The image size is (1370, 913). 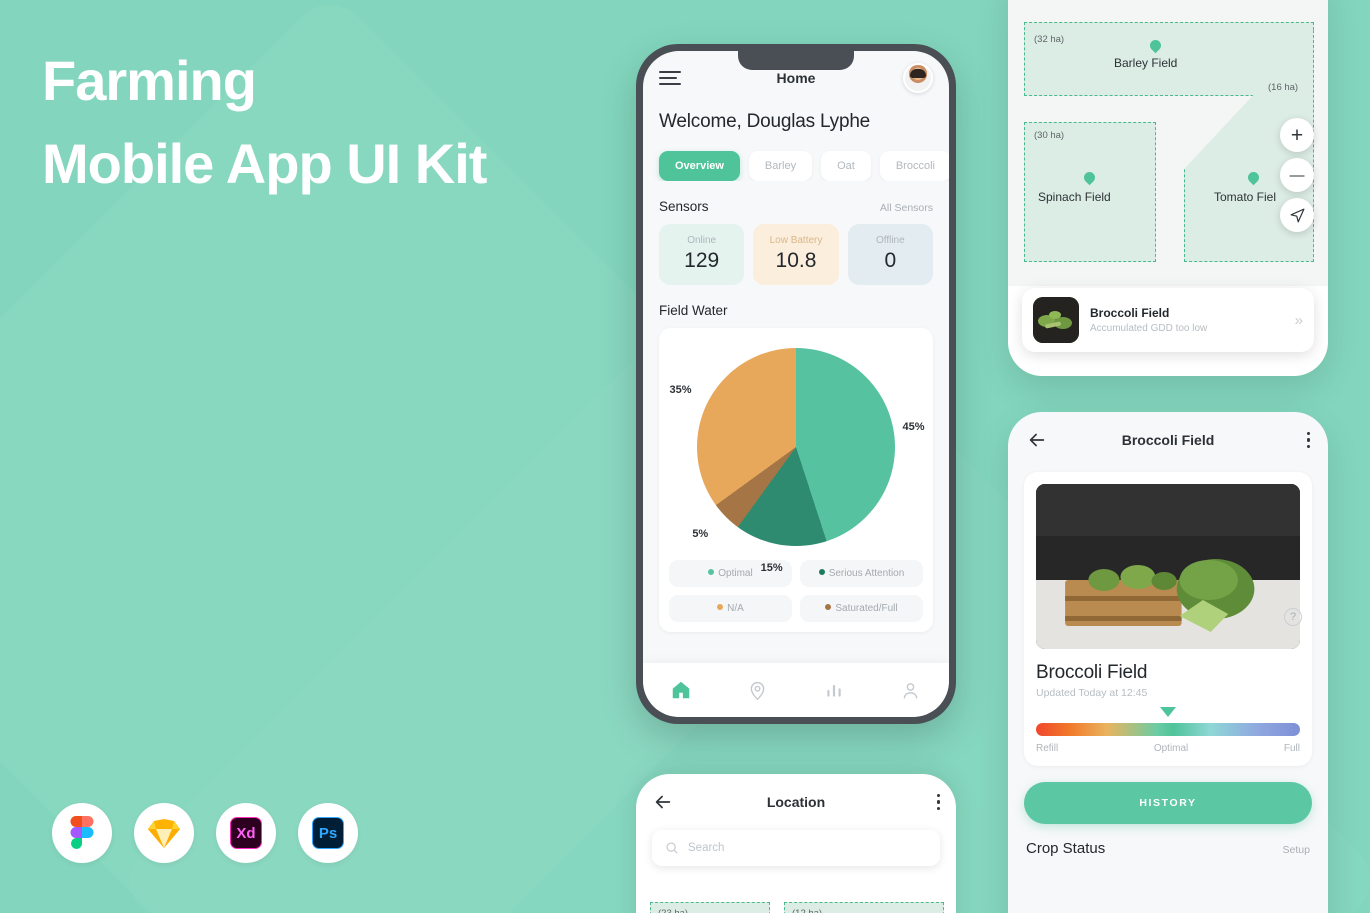 What do you see at coordinates (702, 254) in the screenshot?
I see `stat-online: Online 129` at bounding box center [702, 254].